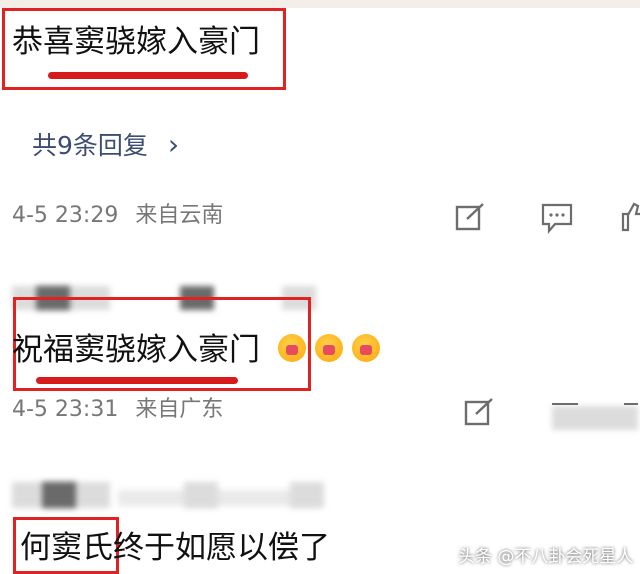  Describe the element at coordinates (179, 215) in the screenshot. I see `comment-1-location: 来自云南` at that location.